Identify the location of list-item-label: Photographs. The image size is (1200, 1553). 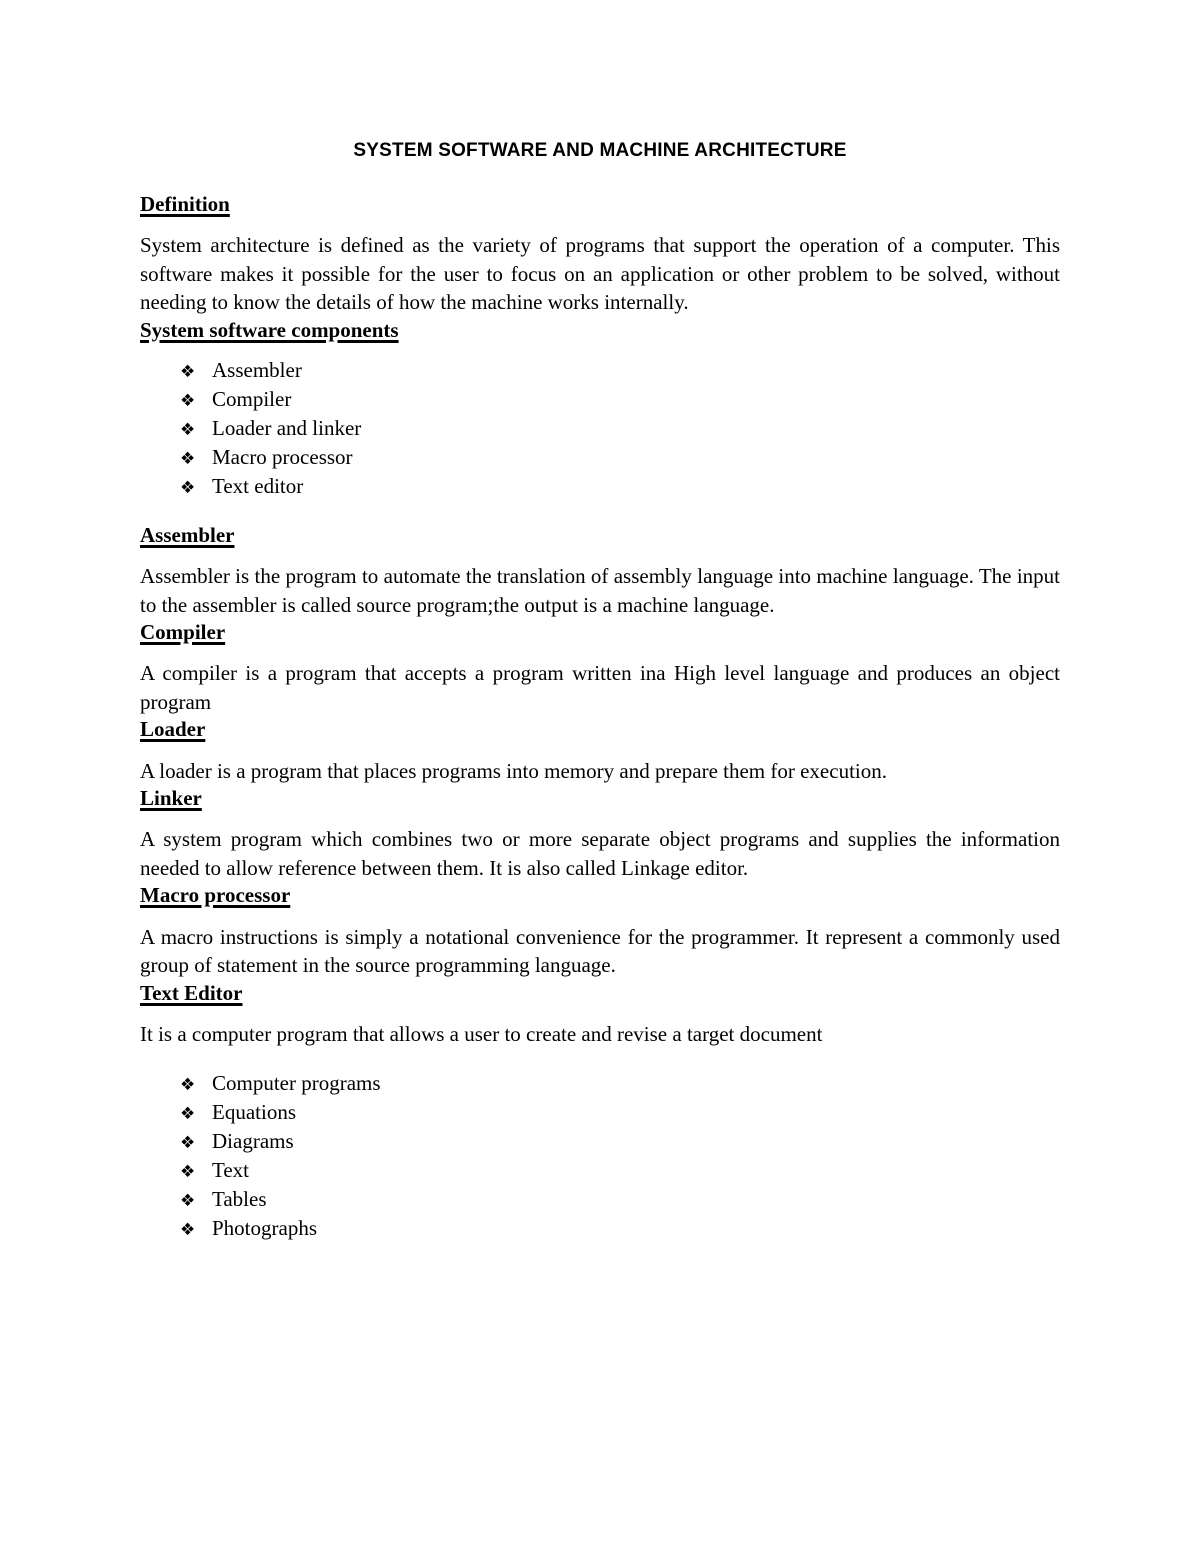
(264, 1228).